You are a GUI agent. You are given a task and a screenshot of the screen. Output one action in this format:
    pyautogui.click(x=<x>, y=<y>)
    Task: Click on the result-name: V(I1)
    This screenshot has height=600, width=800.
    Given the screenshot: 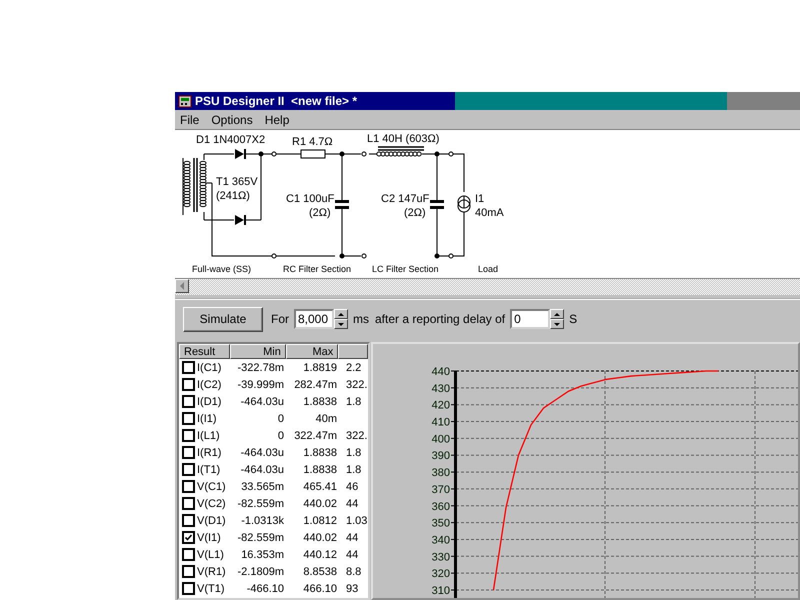 What is the action you would take?
    pyautogui.click(x=209, y=538)
    